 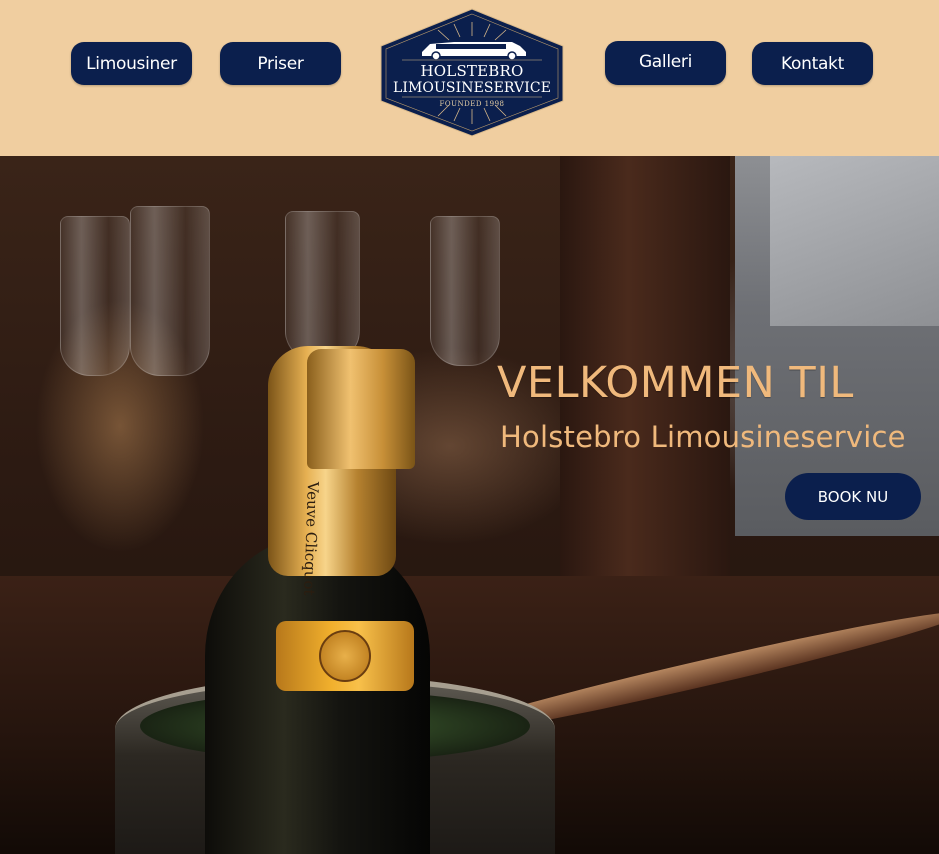 What do you see at coordinates (675, 383) in the screenshot?
I see `hero-title: VELKOMMEN TIL` at bounding box center [675, 383].